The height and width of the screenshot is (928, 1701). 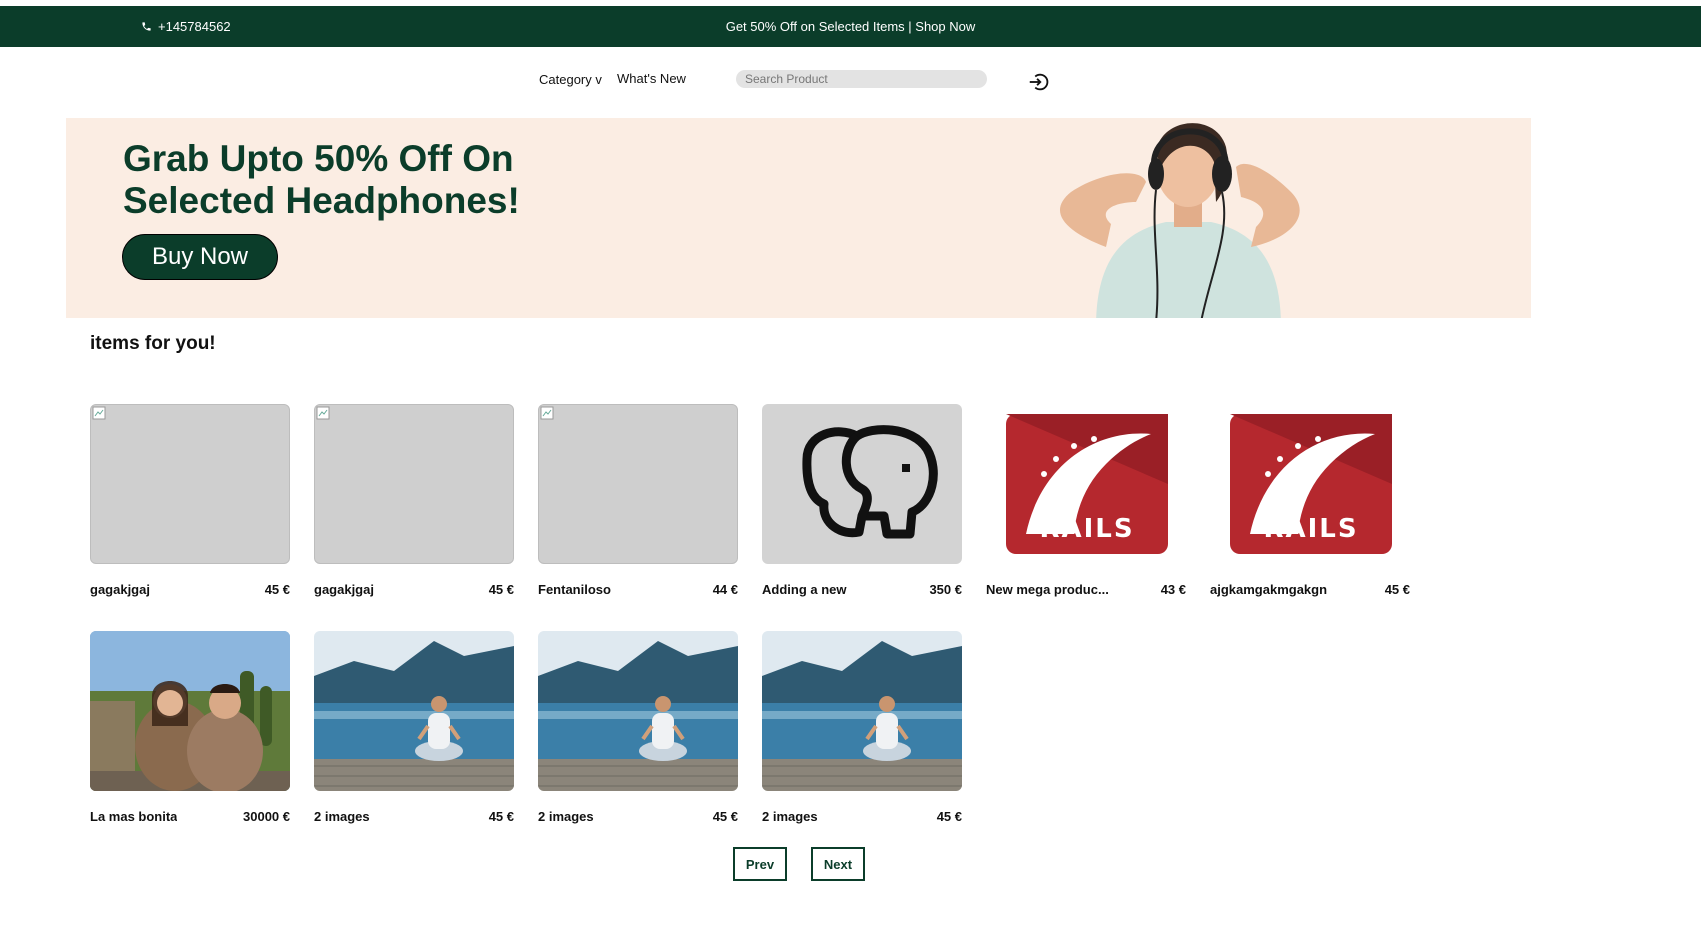 I want to click on product-name: ajgkamgakmgakgn, so click(x=1268, y=589).